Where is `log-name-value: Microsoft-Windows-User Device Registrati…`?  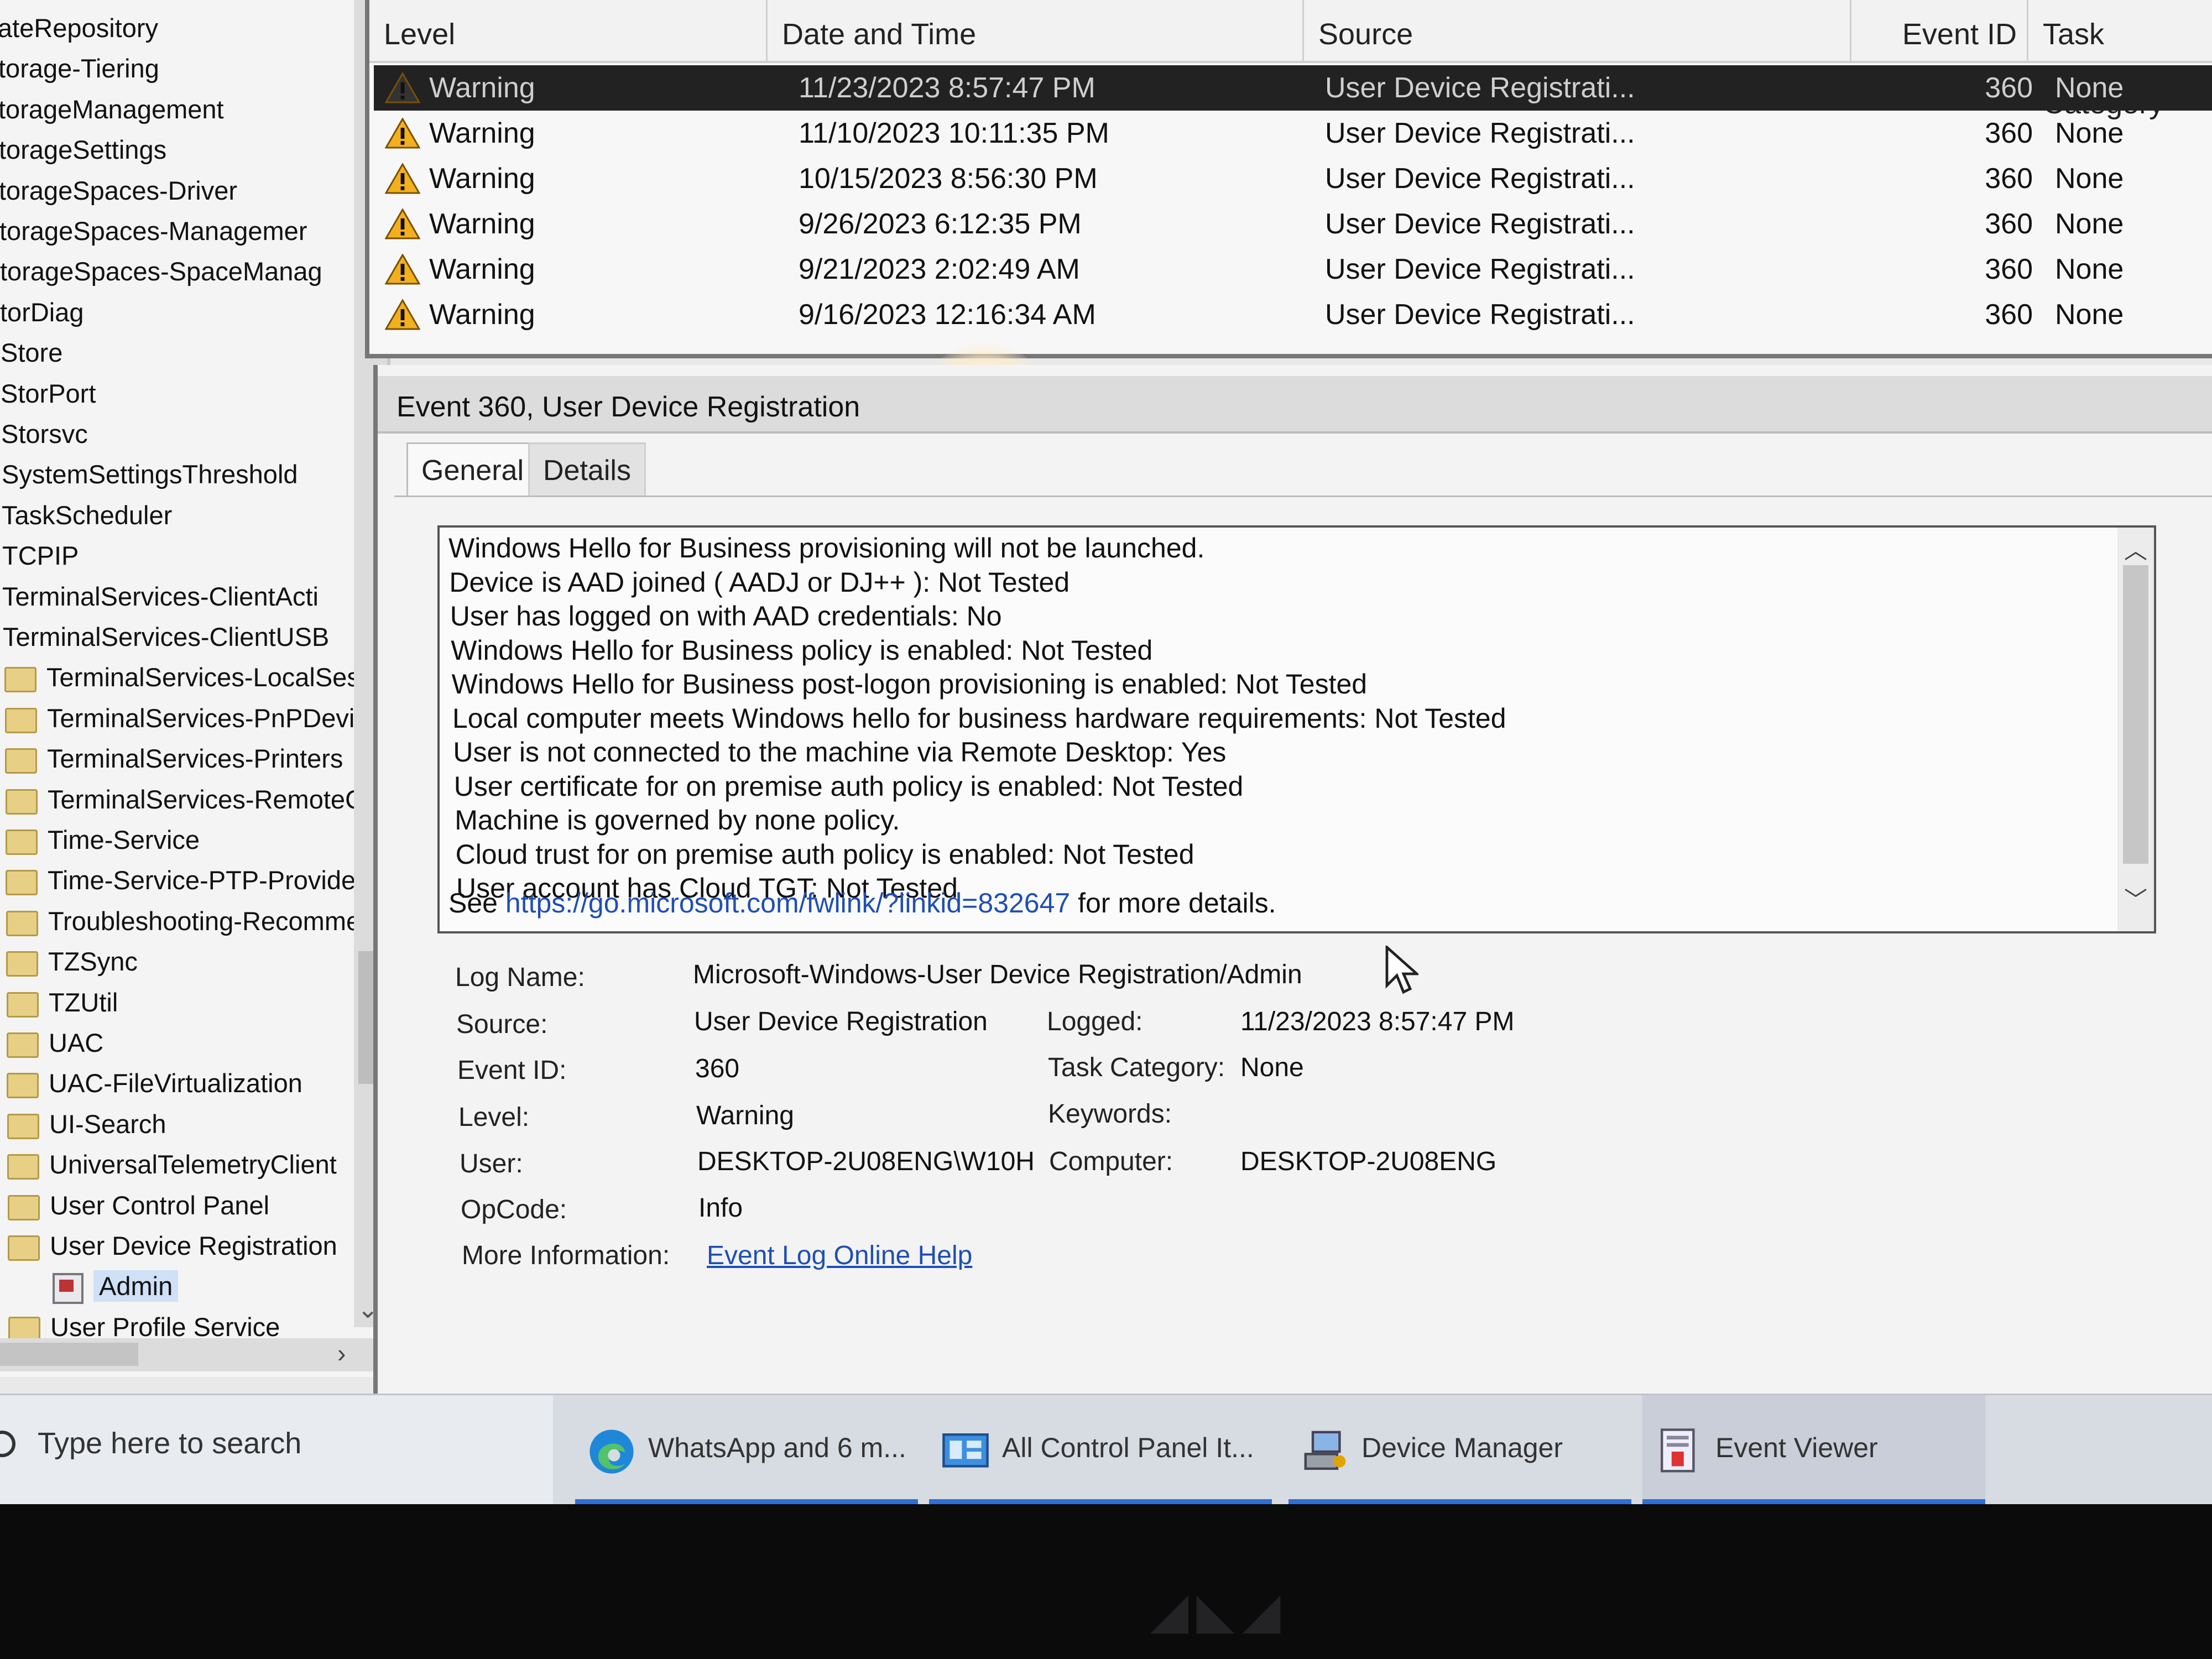 log-name-value: Microsoft-Windows-User Device Registrati… is located at coordinates (998, 975).